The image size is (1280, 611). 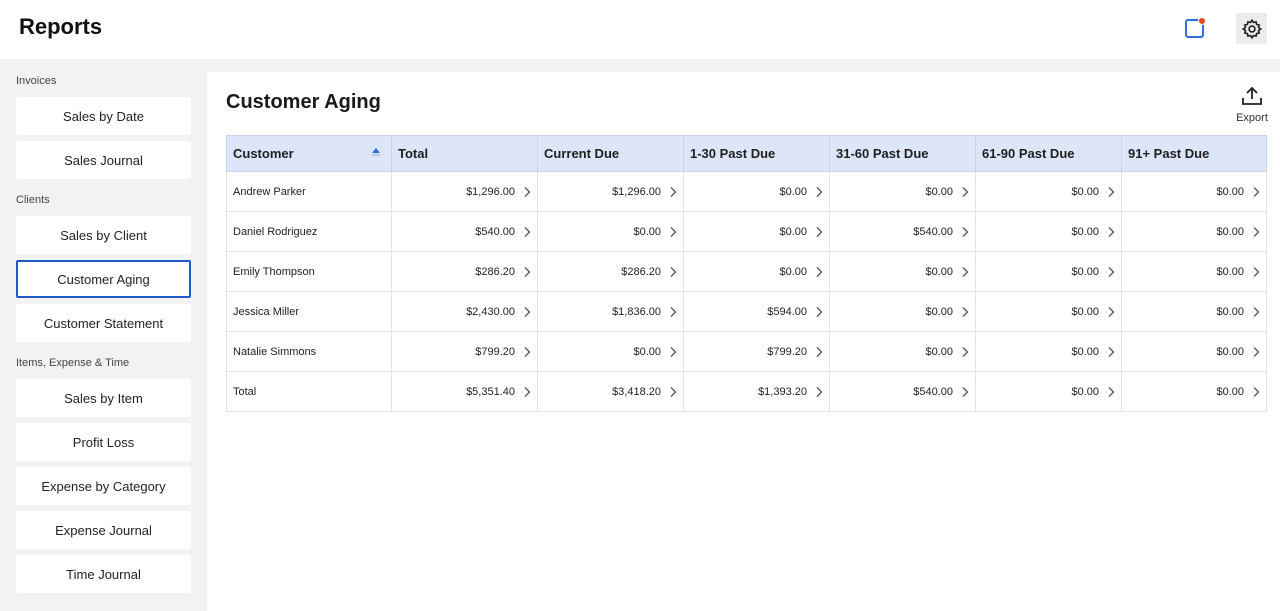 What do you see at coordinates (103, 398) in the screenshot?
I see `sidebar-item-sales-by-item: Sales by Item` at bounding box center [103, 398].